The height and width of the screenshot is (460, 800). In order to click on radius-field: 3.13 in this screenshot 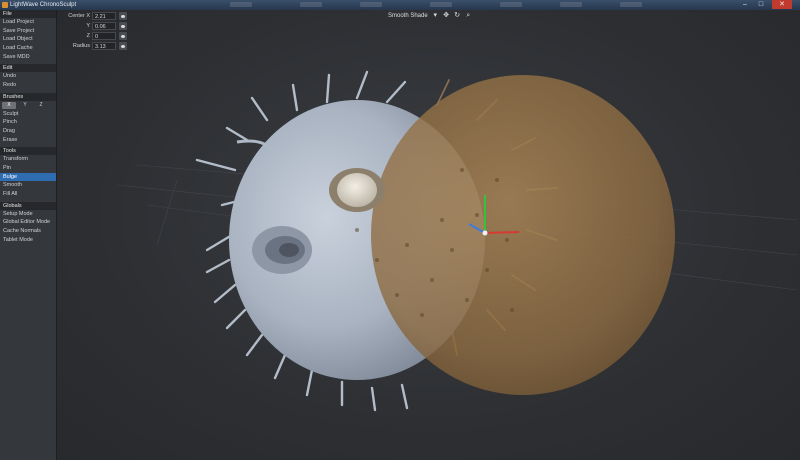, I will do `click(104, 46)`.